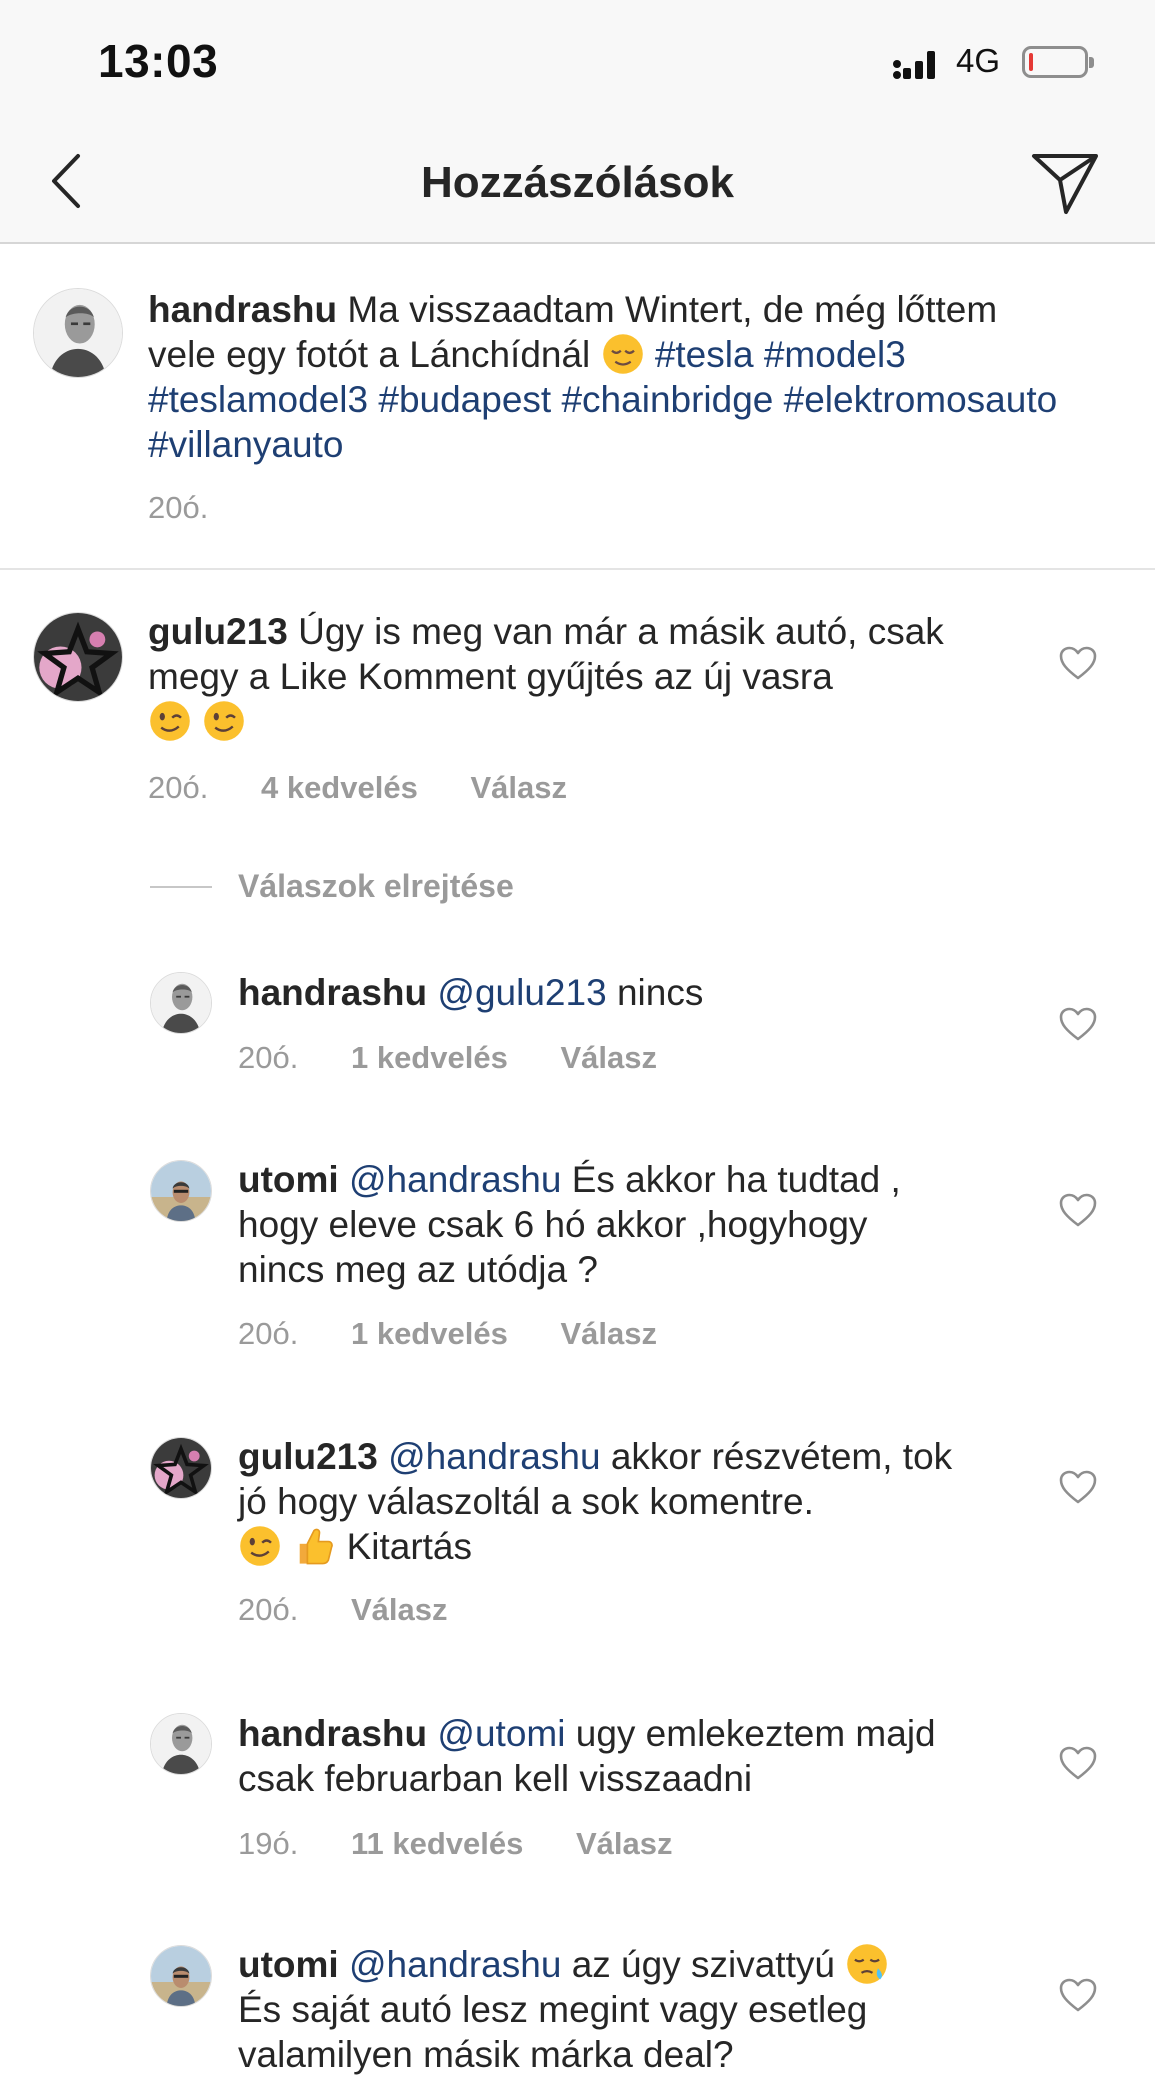 This screenshot has height=2088, width=1155. What do you see at coordinates (314, 1546) in the screenshot?
I see `thumbs-up-emoji` at bounding box center [314, 1546].